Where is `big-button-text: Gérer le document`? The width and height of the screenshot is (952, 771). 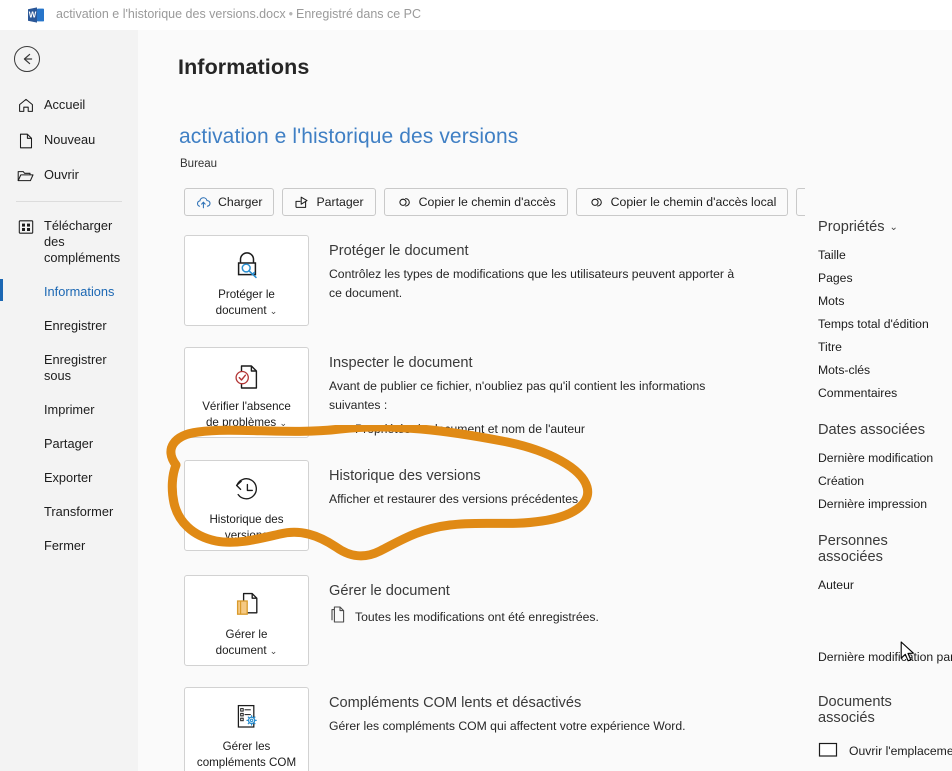 big-button-text: Gérer le document is located at coordinates (241, 642).